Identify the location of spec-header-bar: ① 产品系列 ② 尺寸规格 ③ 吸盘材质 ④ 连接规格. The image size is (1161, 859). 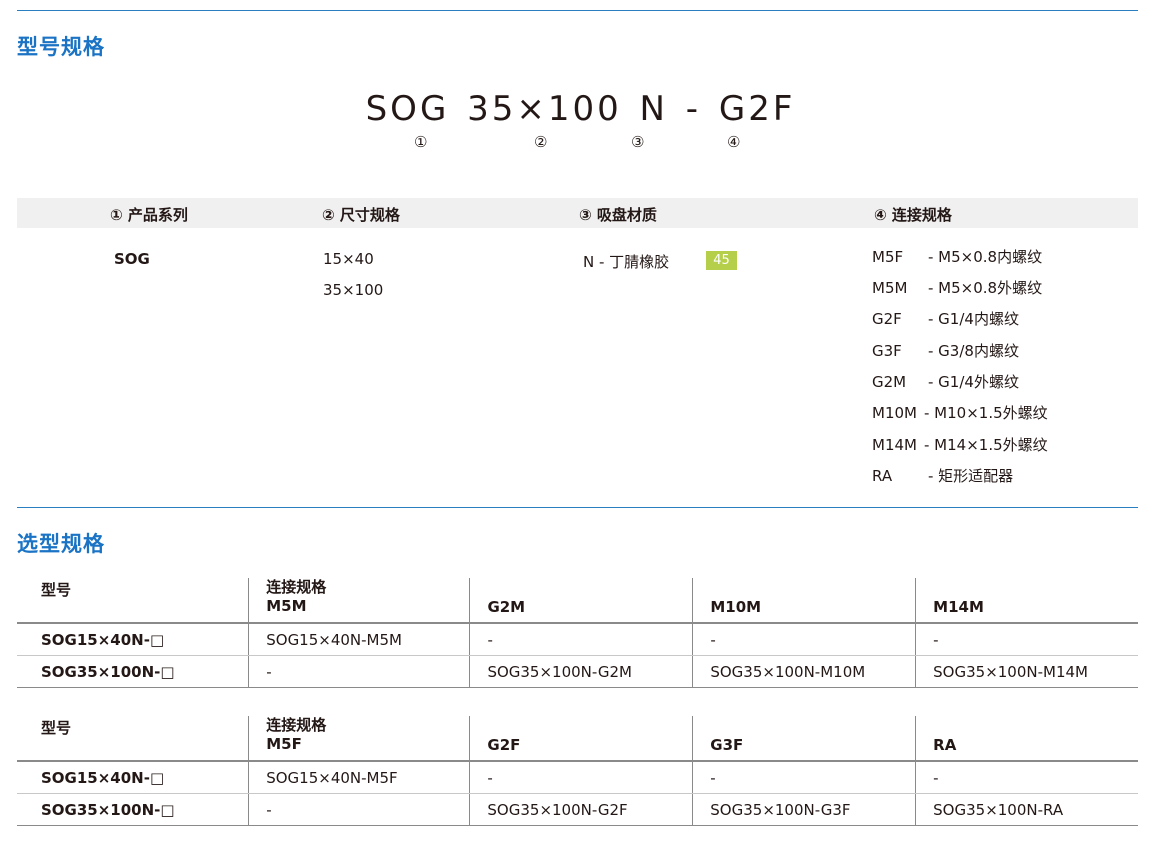
(577, 213).